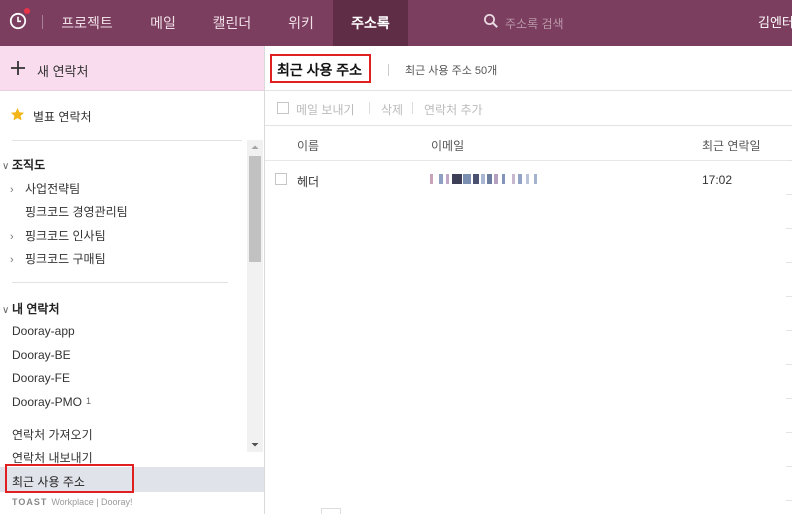 This screenshot has height=514, width=792. Describe the element at coordinates (281, 179) in the screenshot. I see `row-checkbox` at that location.